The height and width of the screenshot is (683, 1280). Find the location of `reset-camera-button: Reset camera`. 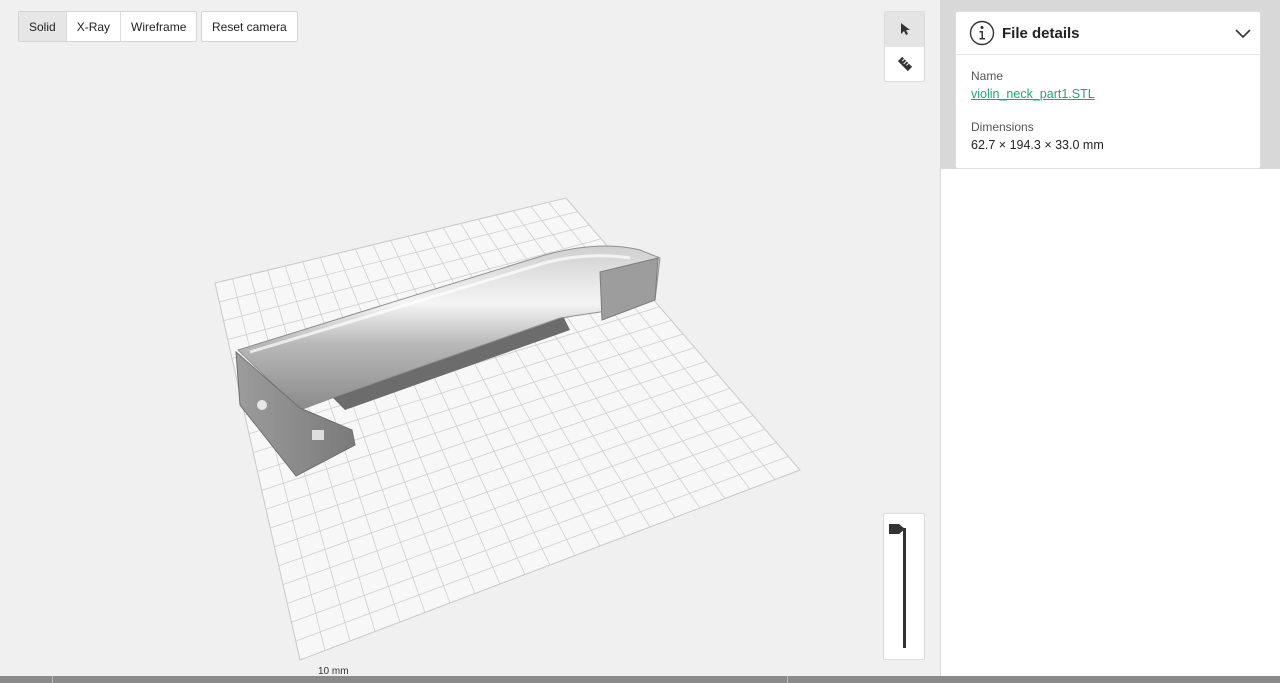

reset-camera-button: Reset camera is located at coordinates (249, 26).